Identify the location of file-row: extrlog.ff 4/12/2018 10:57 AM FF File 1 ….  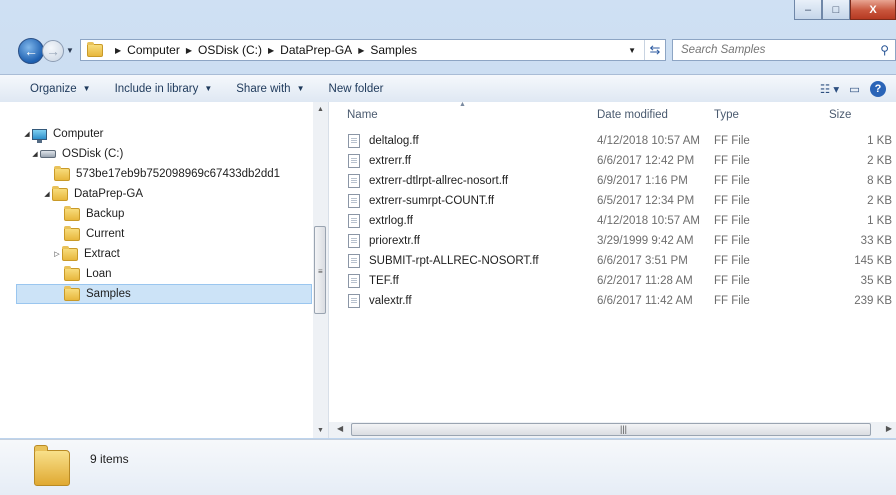
(612, 222).